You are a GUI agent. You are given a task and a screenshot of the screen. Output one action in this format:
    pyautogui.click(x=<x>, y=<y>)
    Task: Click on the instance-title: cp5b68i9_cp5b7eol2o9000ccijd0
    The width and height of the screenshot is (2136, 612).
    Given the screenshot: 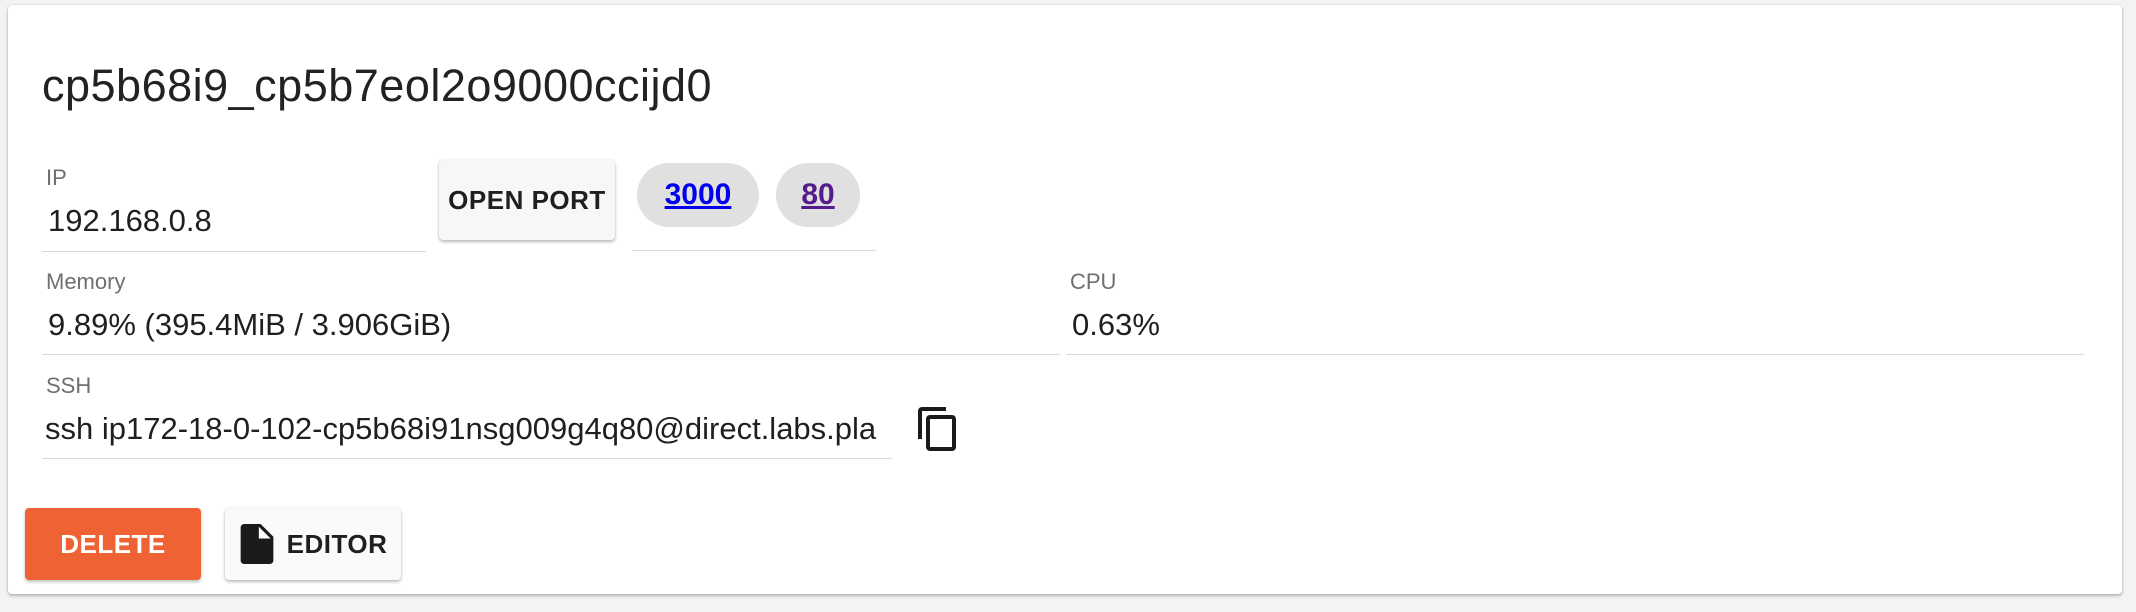 What is the action you would take?
    pyautogui.click(x=377, y=85)
    